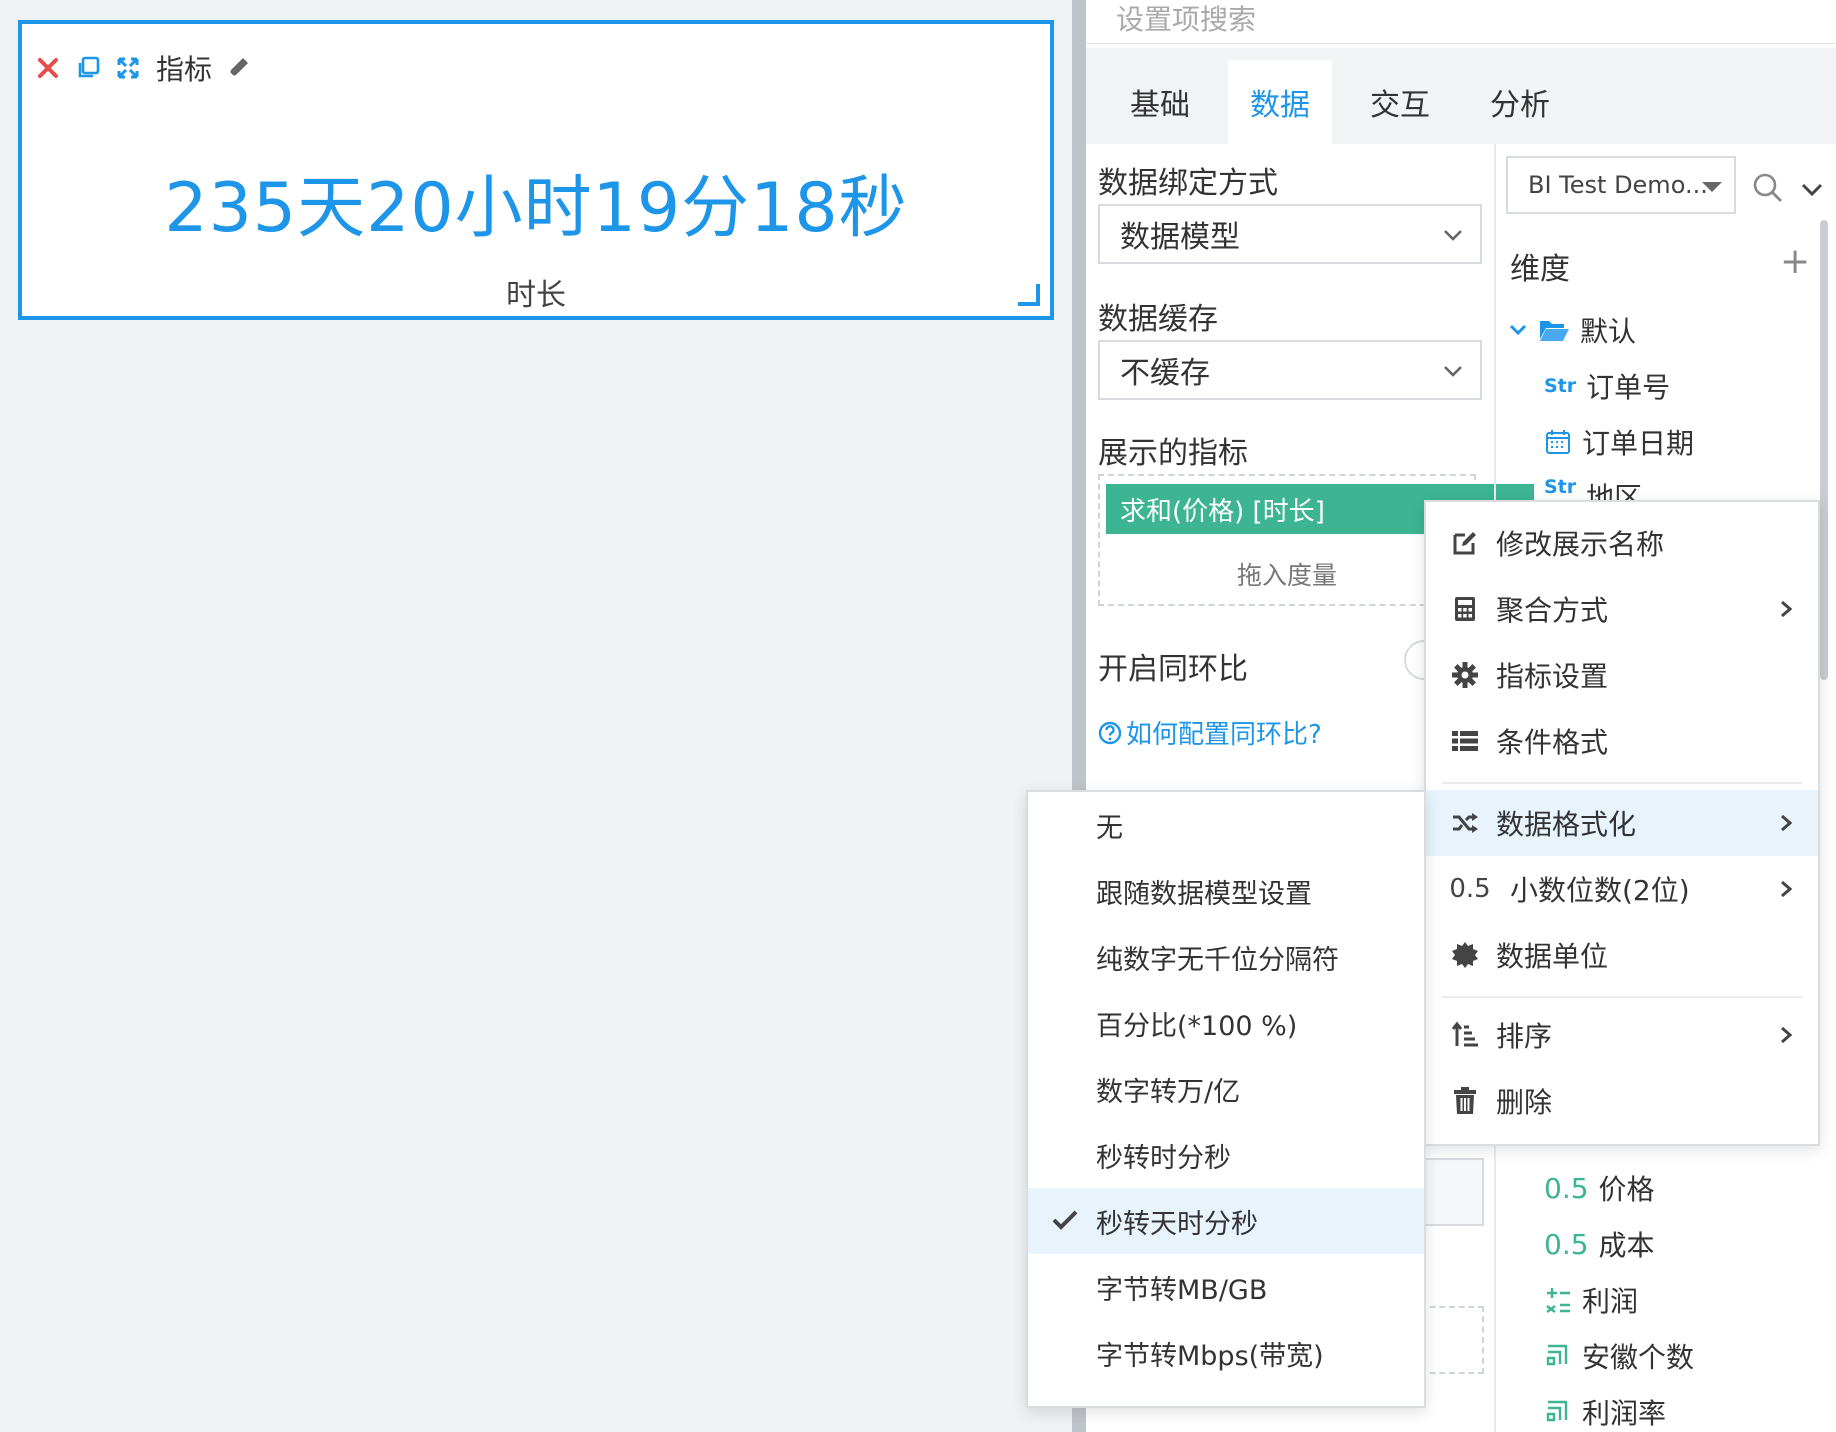 Image resolution: width=1836 pixels, height=1432 pixels. What do you see at coordinates (128, 68) in the screenshot?
I see `expand-icon` at bounding box center [128, 68].